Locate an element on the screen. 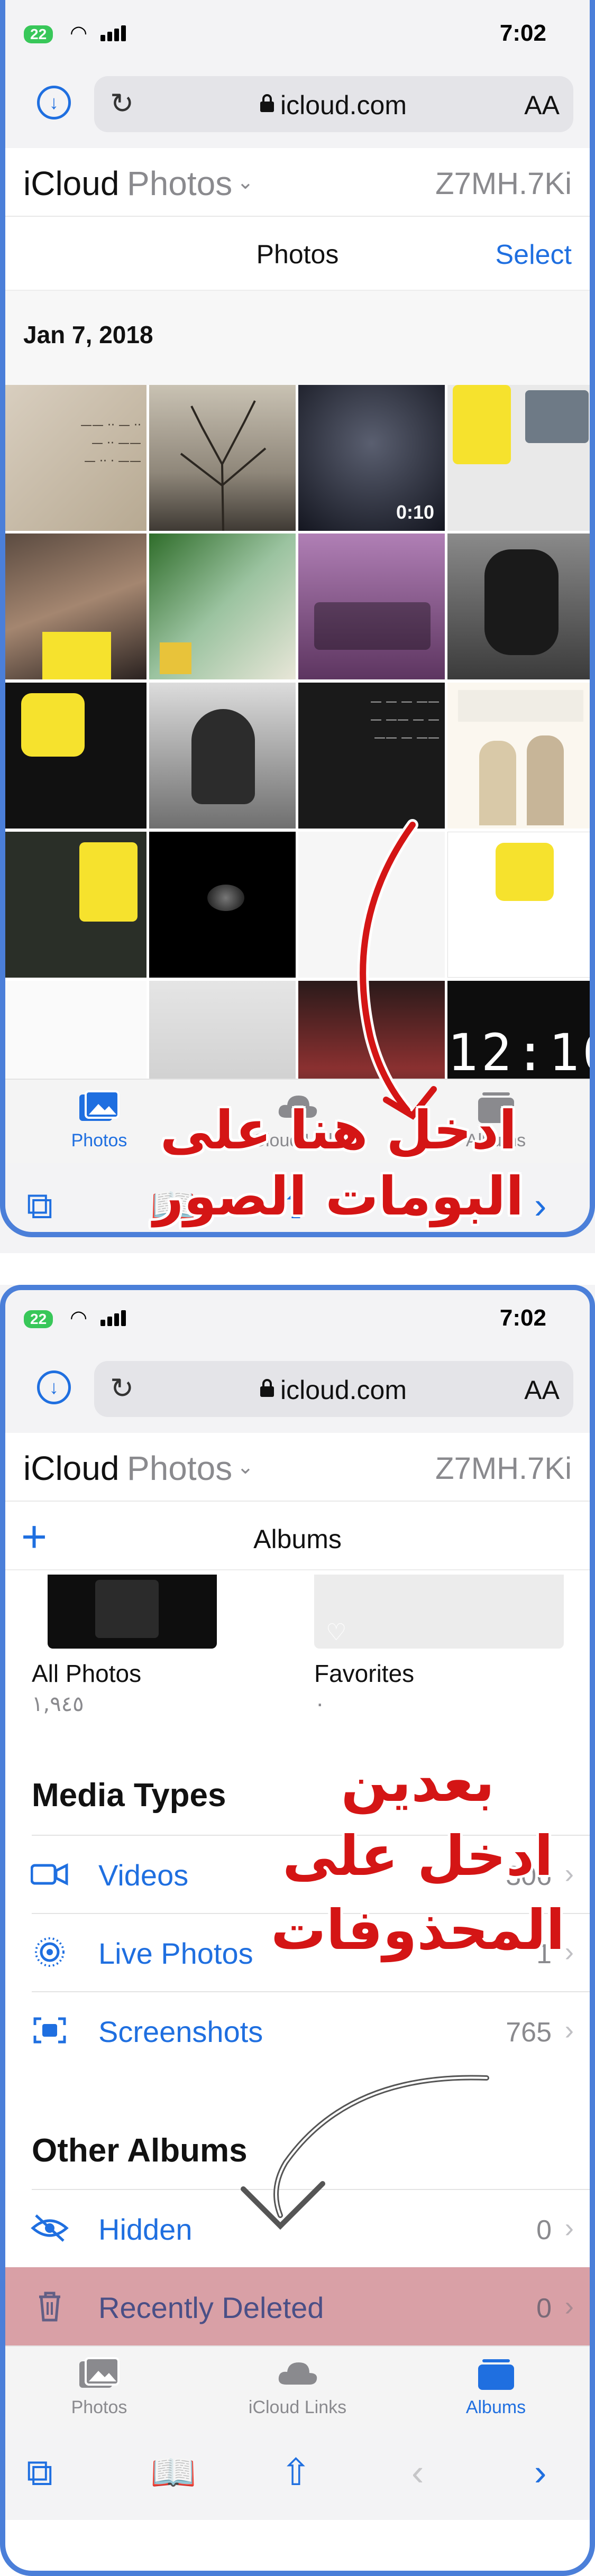 Image resolution: width=595 pixels, height=2576 pixels. tab-icloud-links: iCloud Links is located at coordinates (297, 2389).